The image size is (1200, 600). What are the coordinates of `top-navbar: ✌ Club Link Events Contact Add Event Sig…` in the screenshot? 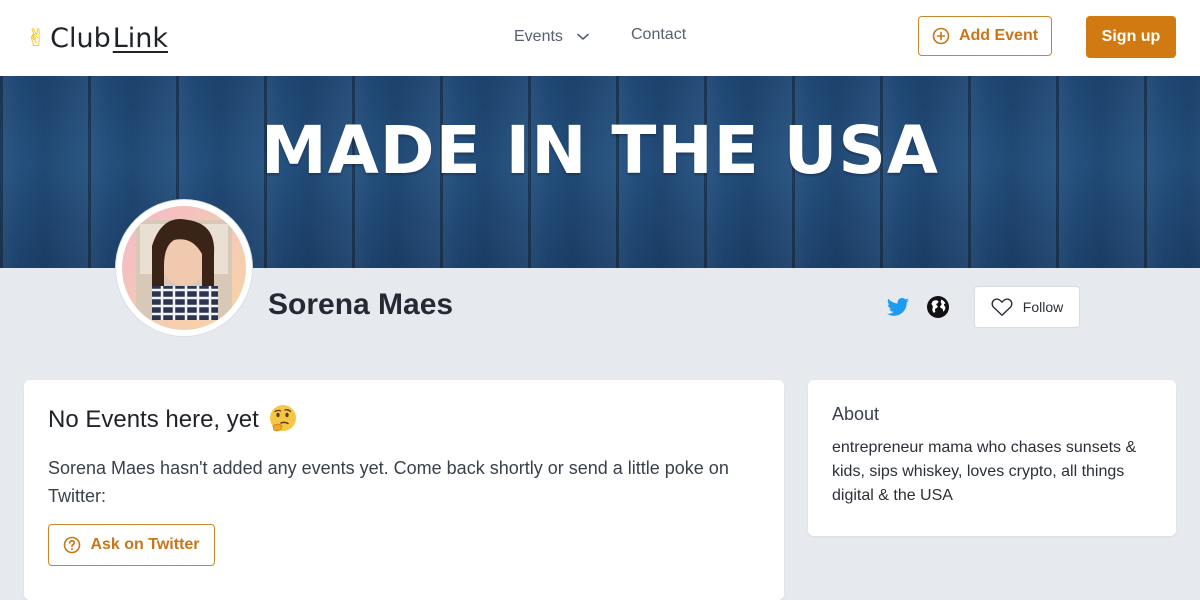 It's located at (600, 38).